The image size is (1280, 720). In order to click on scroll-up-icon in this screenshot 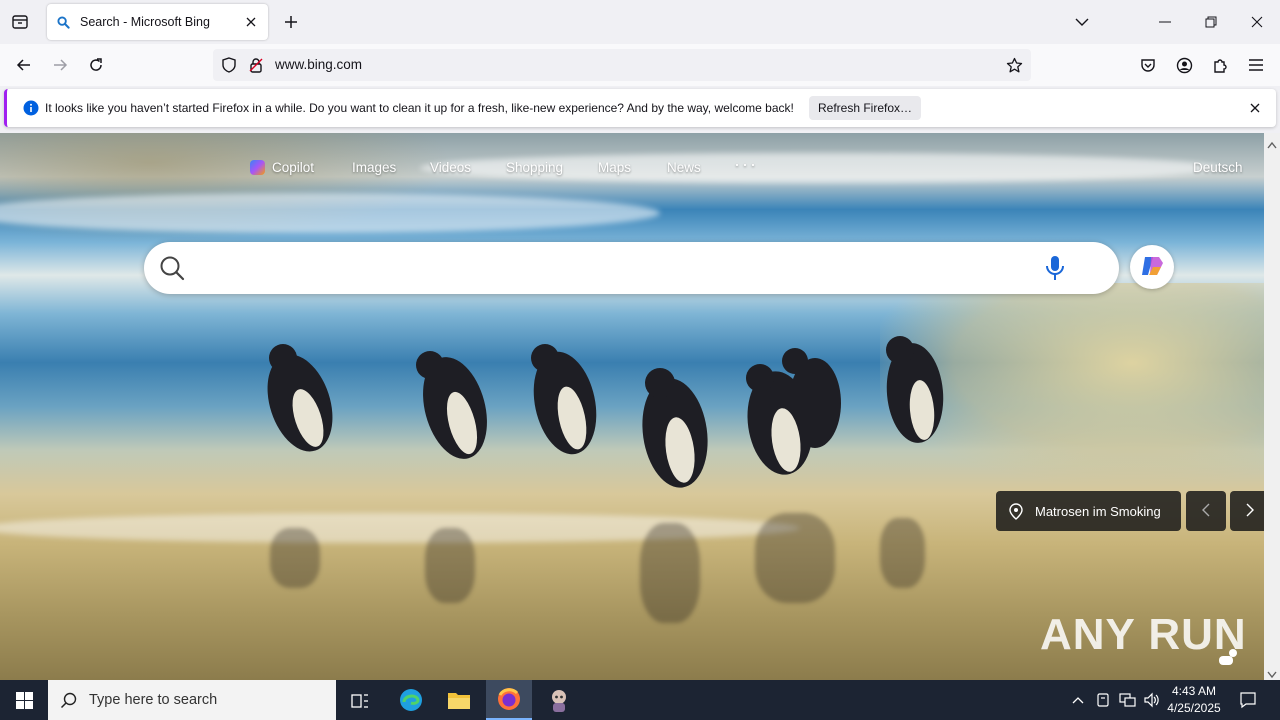, I will do `click(1272, 144)`.